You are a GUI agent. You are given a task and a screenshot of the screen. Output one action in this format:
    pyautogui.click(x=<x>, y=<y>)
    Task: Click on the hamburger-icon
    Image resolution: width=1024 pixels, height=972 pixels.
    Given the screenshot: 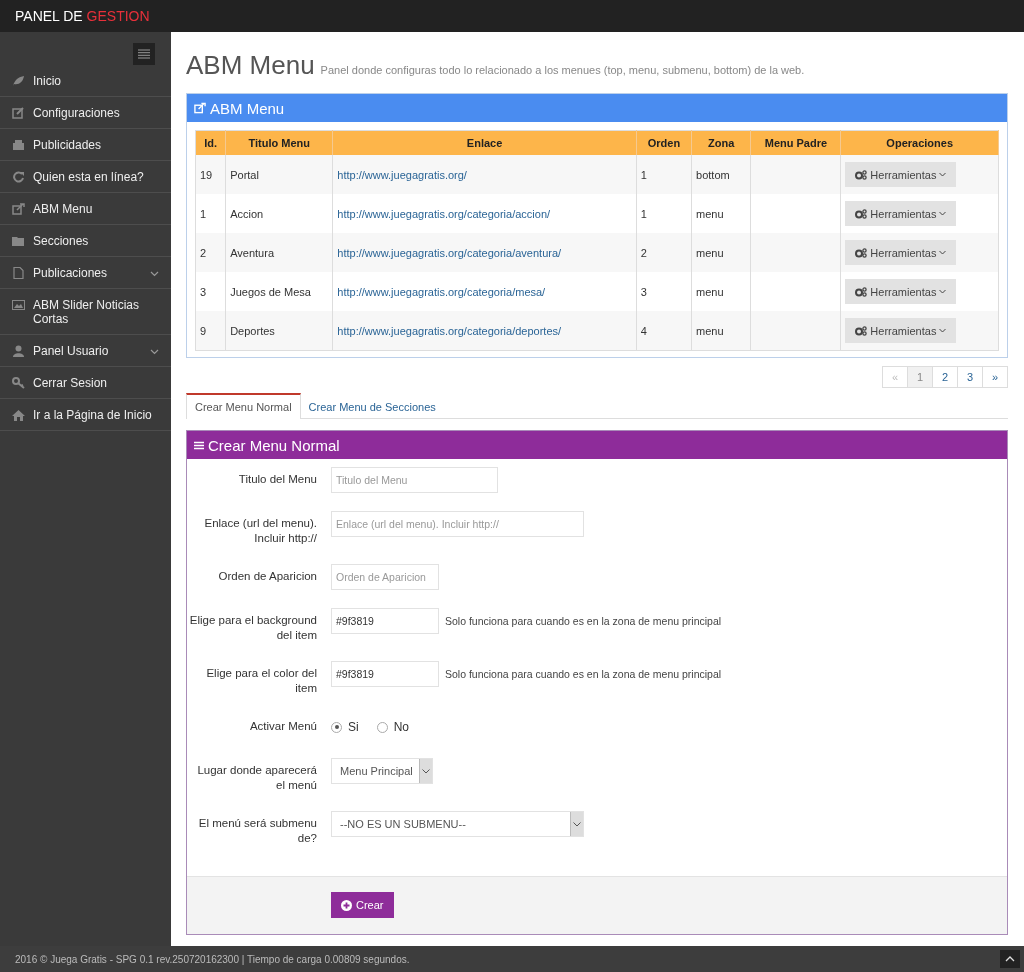 What is the action you would take?
    pyautogui.click(x=144, y=54)
    